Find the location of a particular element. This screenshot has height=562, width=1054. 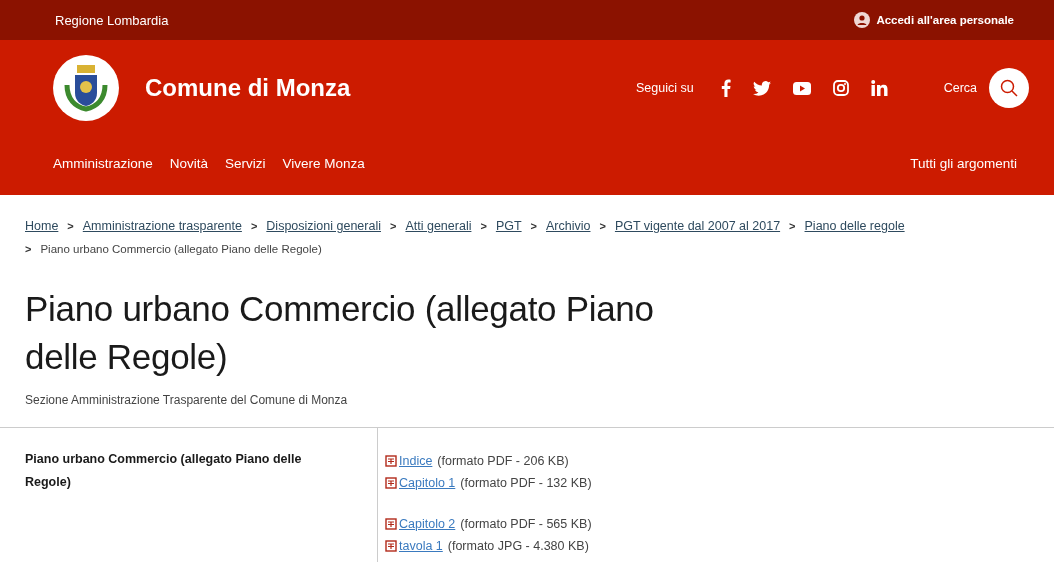

breadcrumb-link: PGT vigente dal 2007 al 2017 is located at coordinates (697, 226).